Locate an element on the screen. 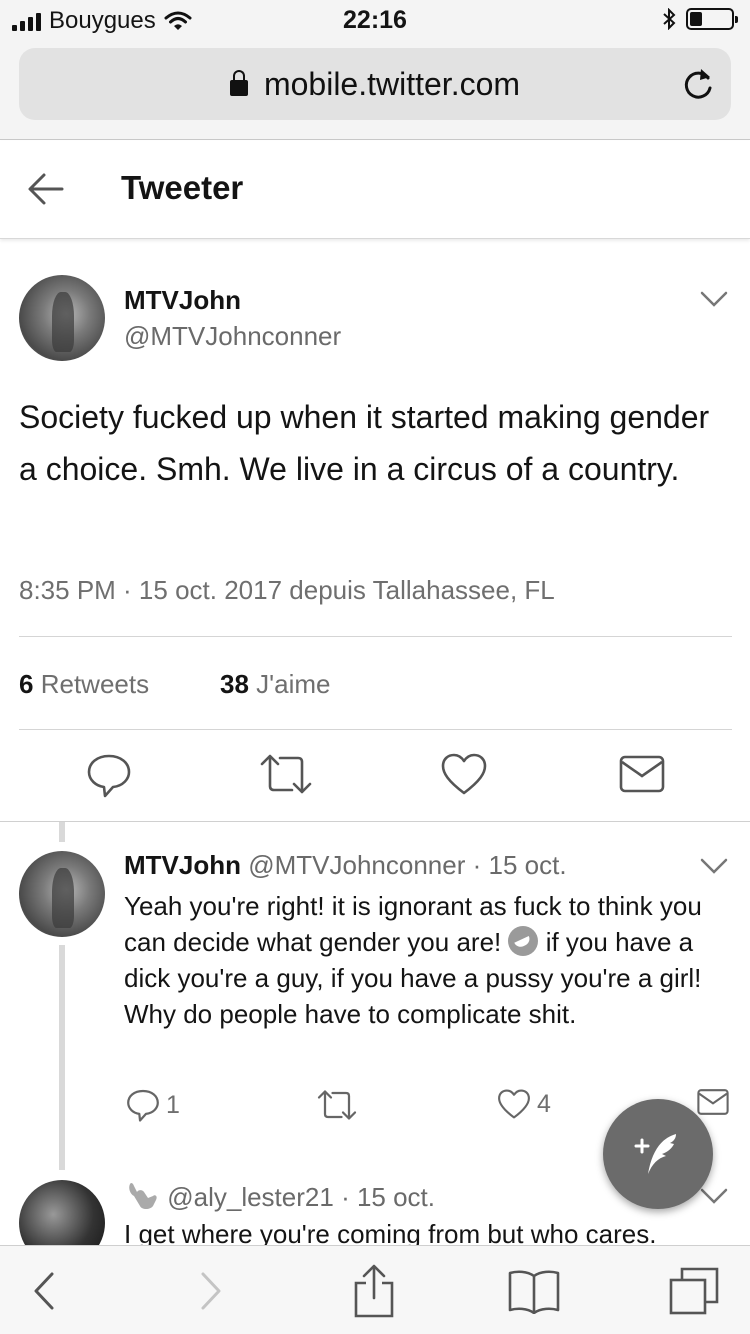  likes-label: J'aime is located at coordinates (293, 684).